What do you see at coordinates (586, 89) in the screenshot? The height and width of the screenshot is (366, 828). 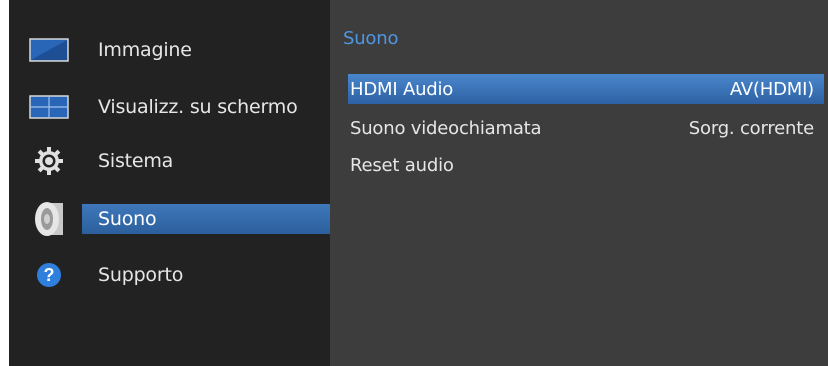 I see `setting-row-hdmi-audio: HDMI Audio AV(HDMI)` at bounding box center [586, 89].